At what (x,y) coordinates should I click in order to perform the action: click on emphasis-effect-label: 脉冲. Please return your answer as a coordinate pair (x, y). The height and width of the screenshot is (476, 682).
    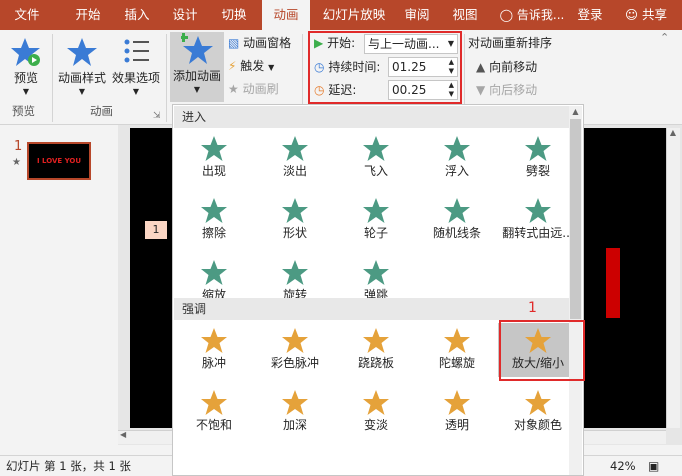
    Looking at the image, I should click on (213, 363).